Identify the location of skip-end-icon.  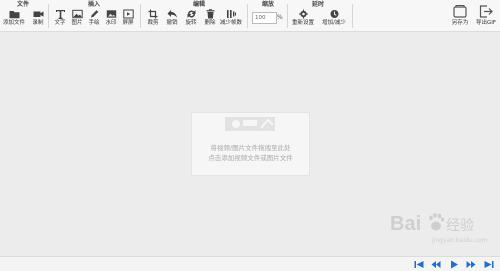
(489, 264).